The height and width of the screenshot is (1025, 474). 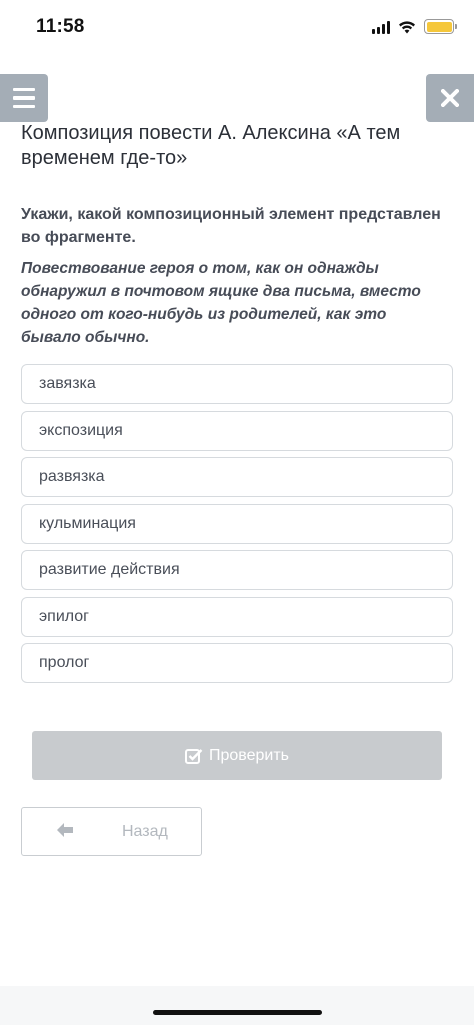 What do you see at coordinates (237, 616) in the screenshot?
I see `option-epilog: эпилог` at bounding box center [237, 616].